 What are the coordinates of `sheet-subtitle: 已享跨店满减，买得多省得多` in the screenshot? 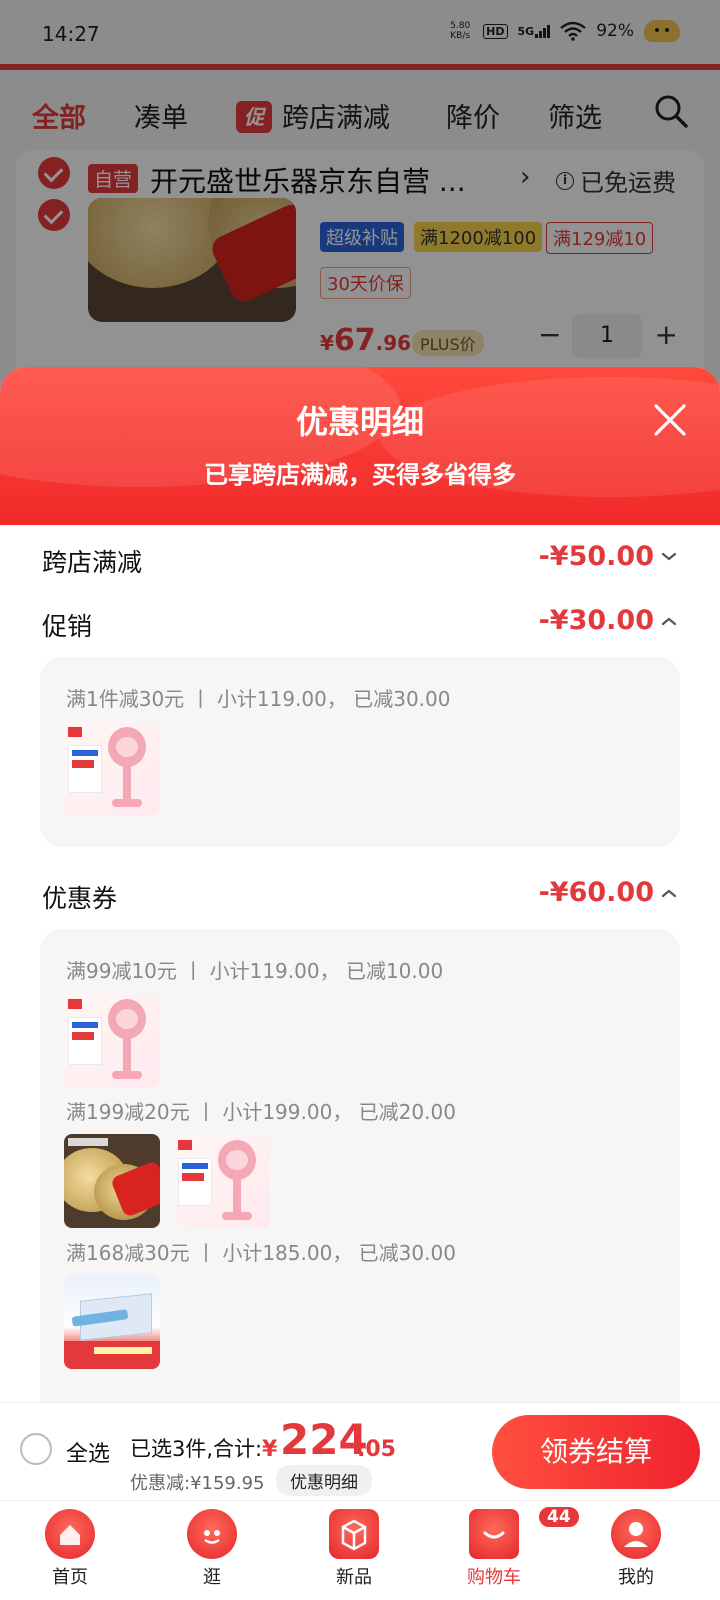 It's located at (360, 475).